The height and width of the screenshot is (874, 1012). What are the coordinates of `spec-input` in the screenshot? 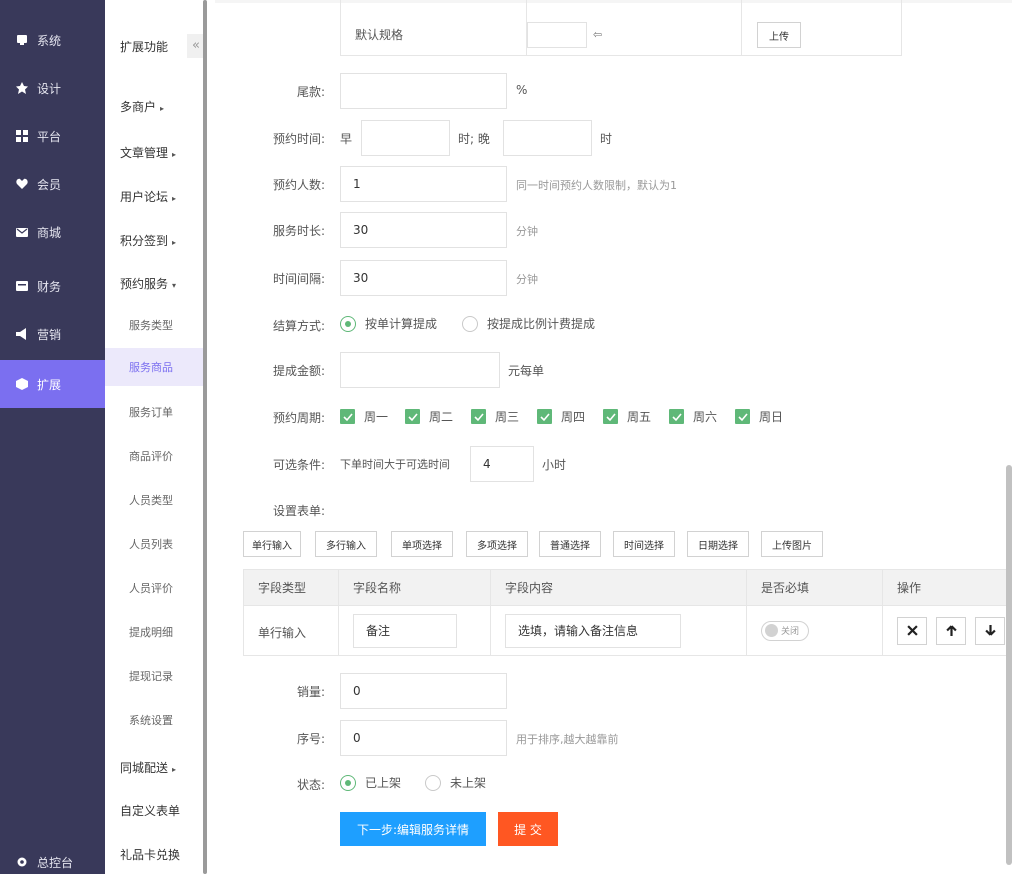 It's located at (557, 35).